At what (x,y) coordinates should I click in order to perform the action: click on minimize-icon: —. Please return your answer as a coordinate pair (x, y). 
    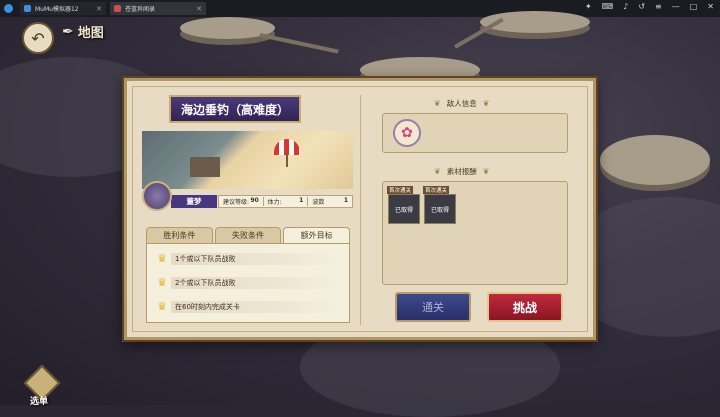
    Looking at the image, I should click on (676, 6).